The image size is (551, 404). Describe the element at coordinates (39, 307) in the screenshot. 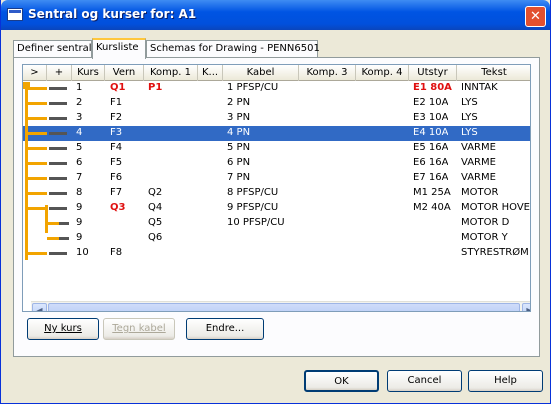

I see `scroll-left-icon: ◀` at that location.